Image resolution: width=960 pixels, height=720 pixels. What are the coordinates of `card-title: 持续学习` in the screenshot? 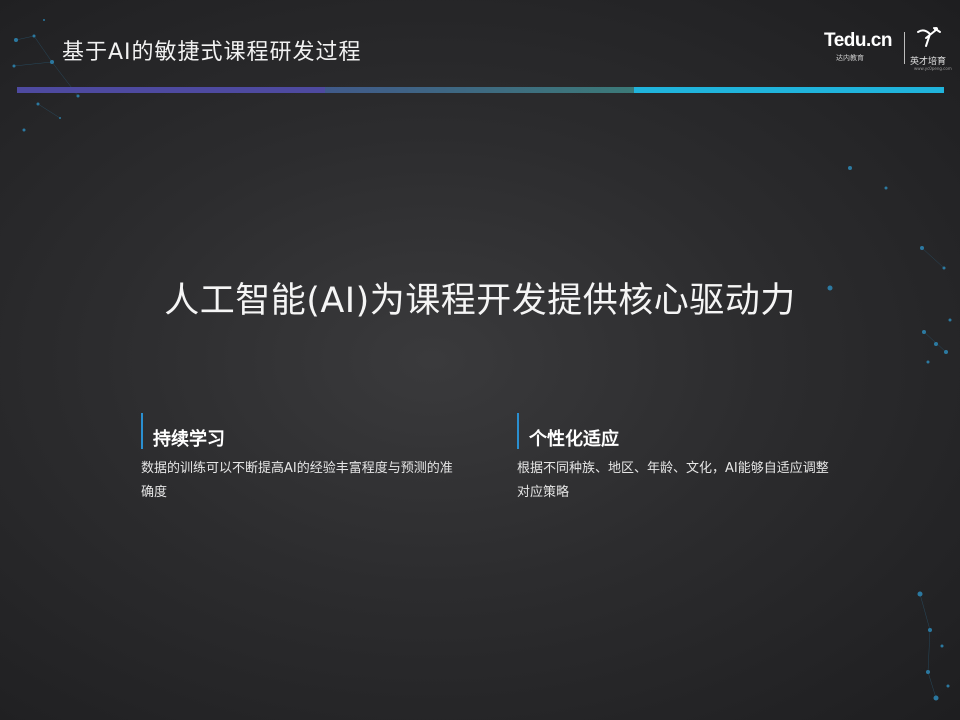 It's located at (189, 439).